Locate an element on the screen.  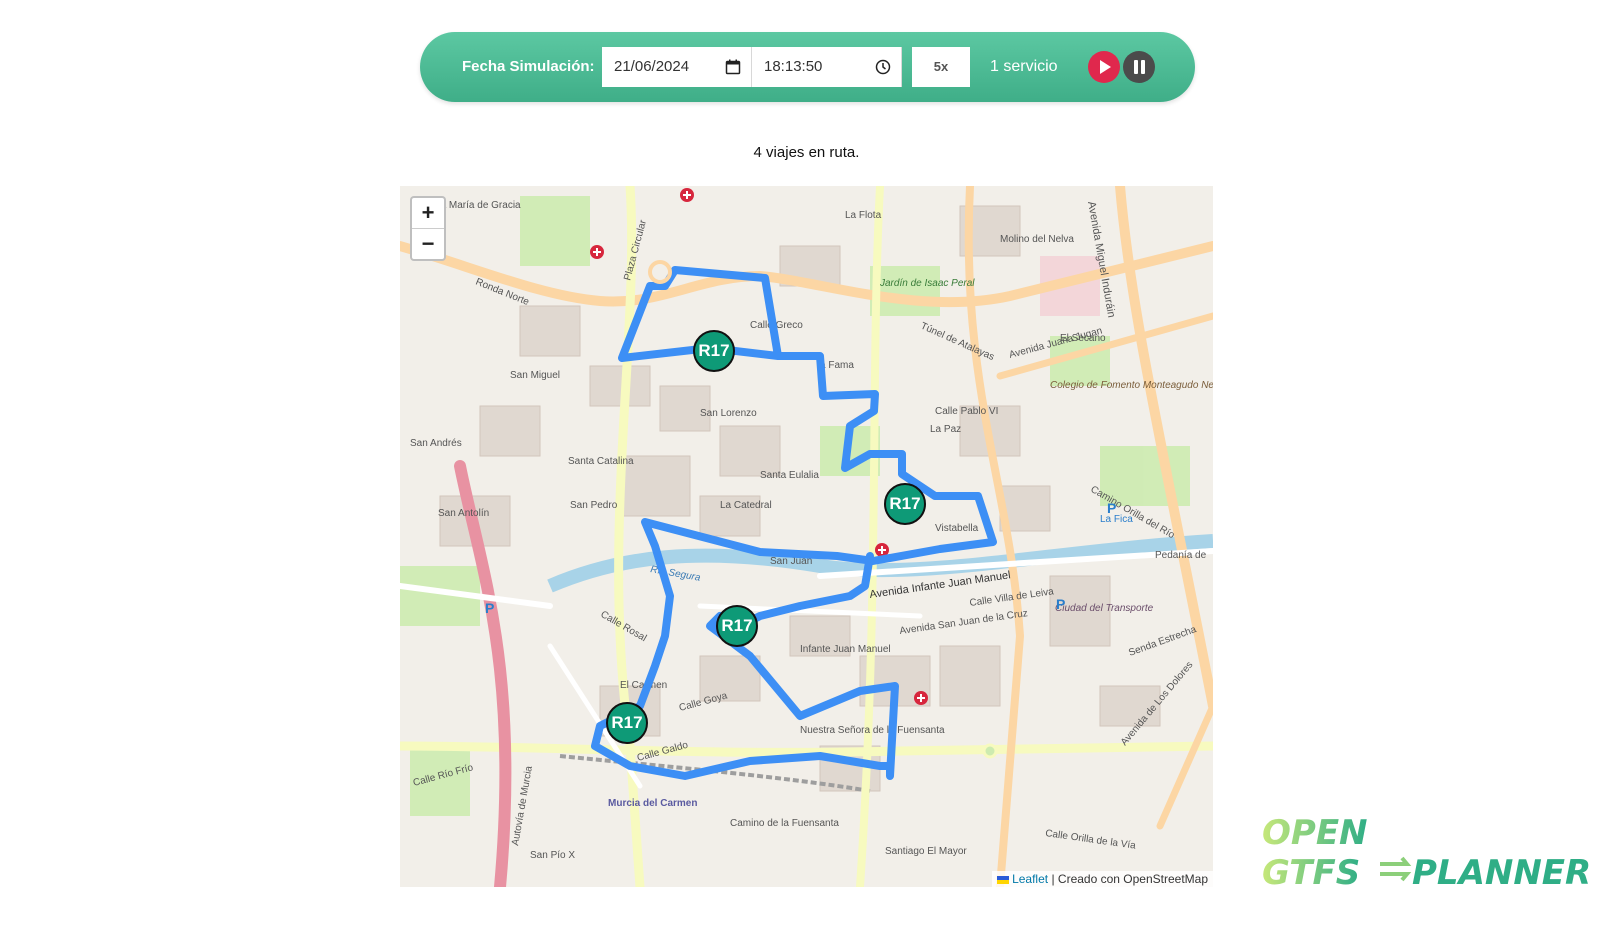
date-value: 21/06/2024 is located at coordinates (652, 66).